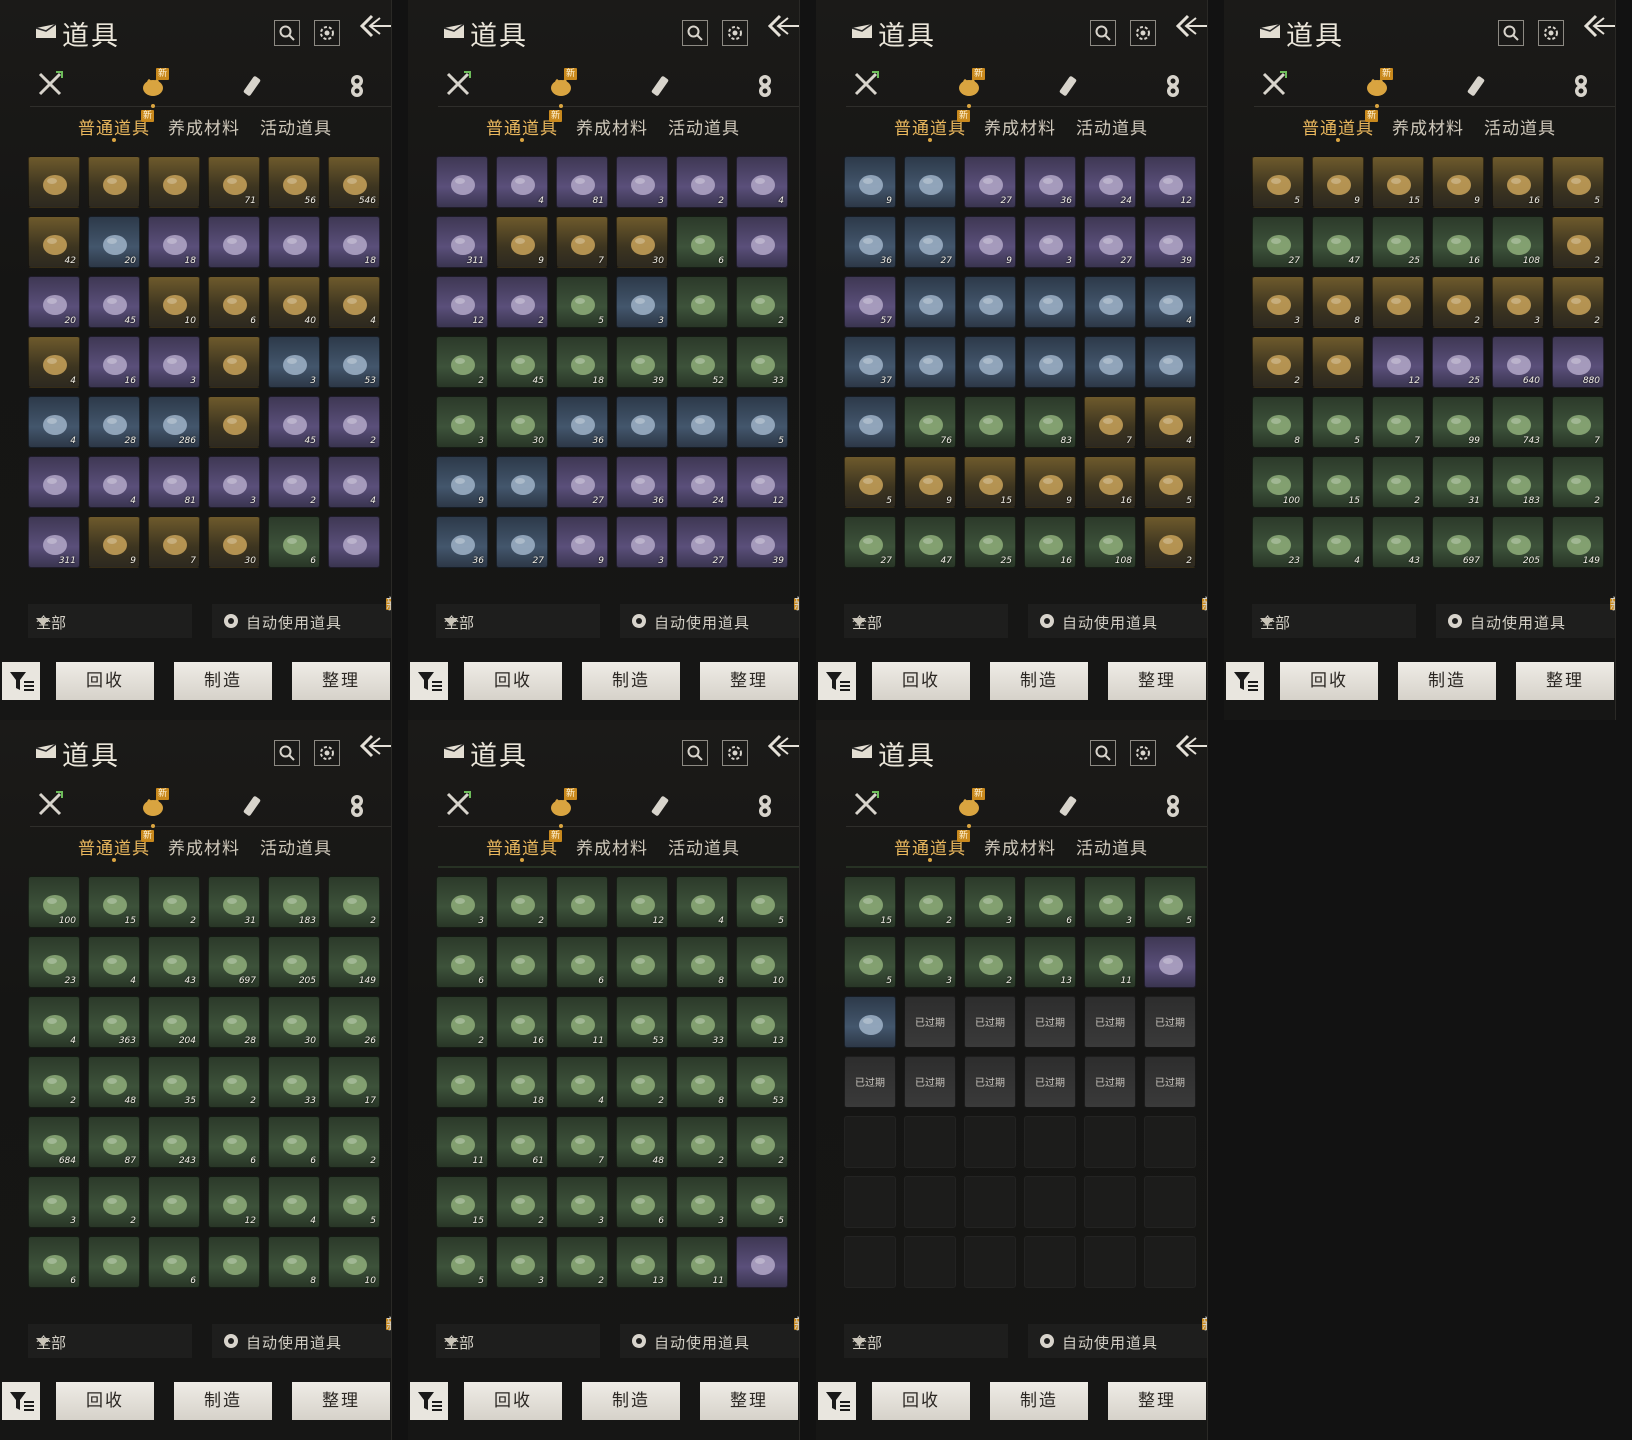 The image size is (1632, 1440). I want to click on item-slot: 12, so click(762, 482).